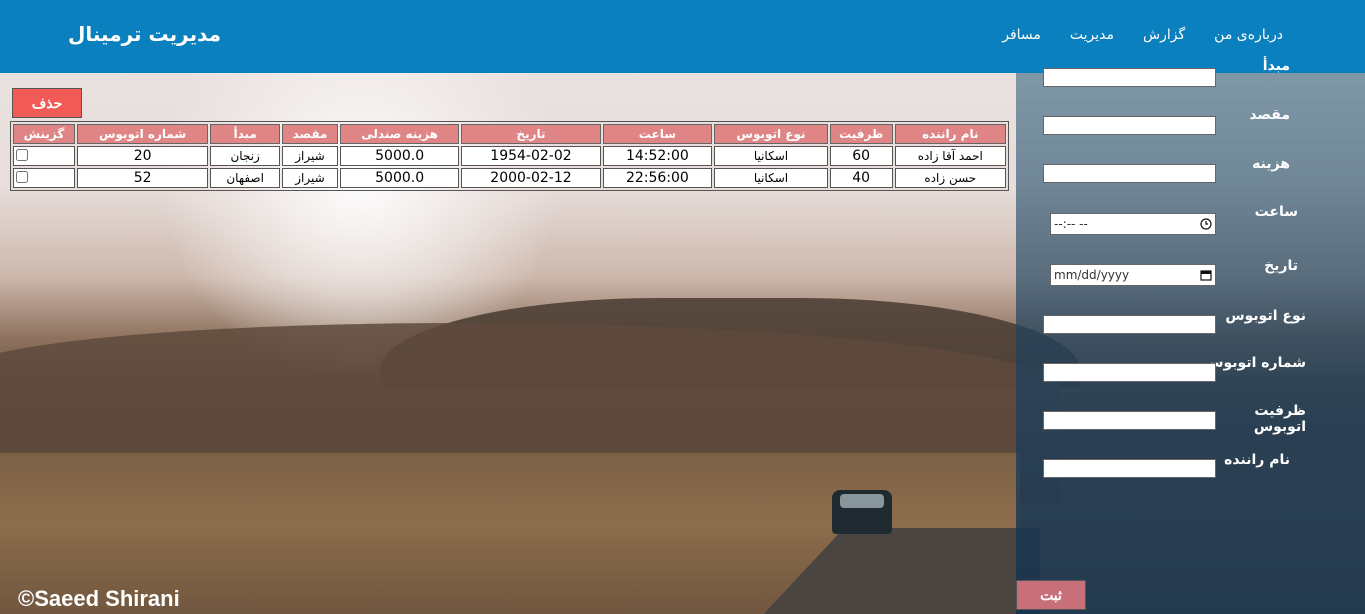 The width and height of the screenshot is (1365, 614). I want to click on destination-label: مقصد, so click(1269, 115).